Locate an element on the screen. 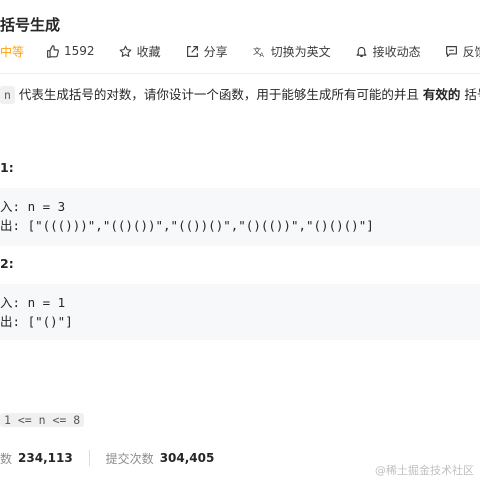 Image resolution: width=480 pixels, height=480 pixels. description-text: 代表生成括号的对数，请你设计一个函数，用于能够生成所有可能的并且 is located at coordinates (218, 94).